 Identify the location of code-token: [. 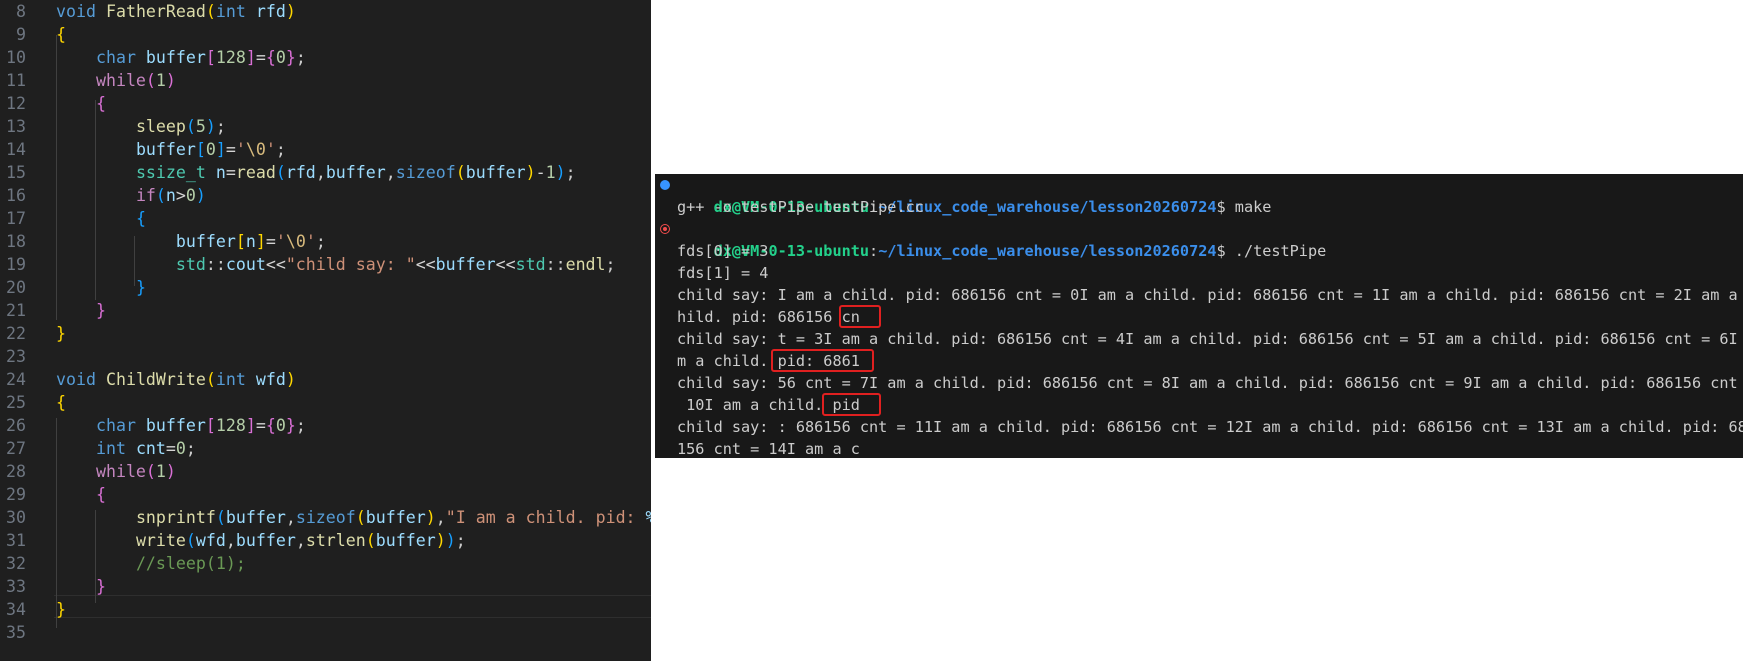
(210, 57).